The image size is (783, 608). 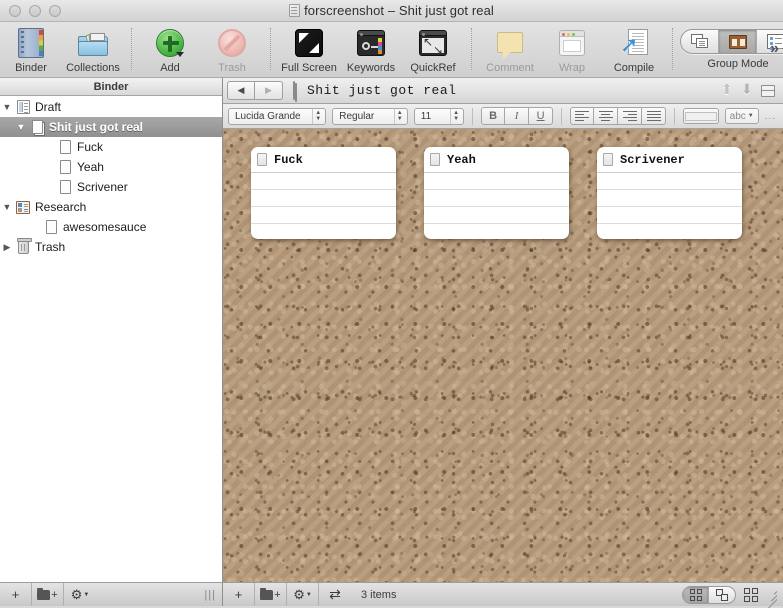 What do you see at coordinates (268, 116) in the screenshot?
I see `font-family-value: Lucida Grande` at bounding box center [268, 116].